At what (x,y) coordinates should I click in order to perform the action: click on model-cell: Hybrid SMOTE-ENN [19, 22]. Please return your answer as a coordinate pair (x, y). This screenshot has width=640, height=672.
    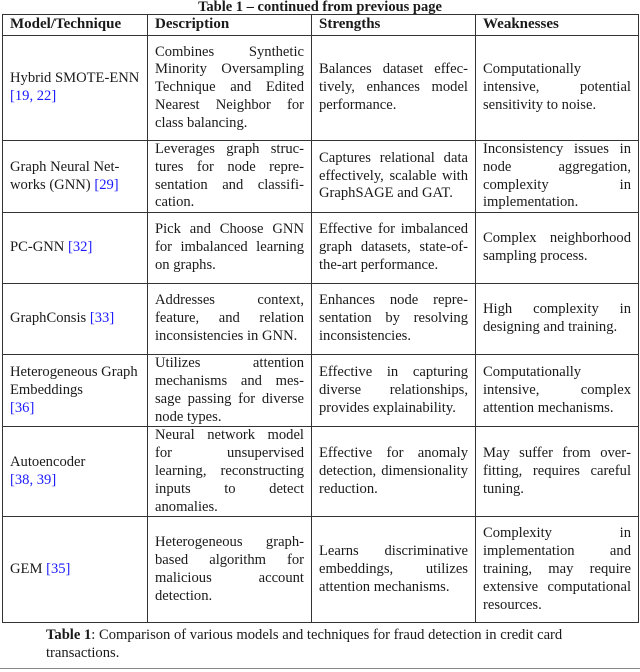
    Looking at the image, I should click on (75, 88).